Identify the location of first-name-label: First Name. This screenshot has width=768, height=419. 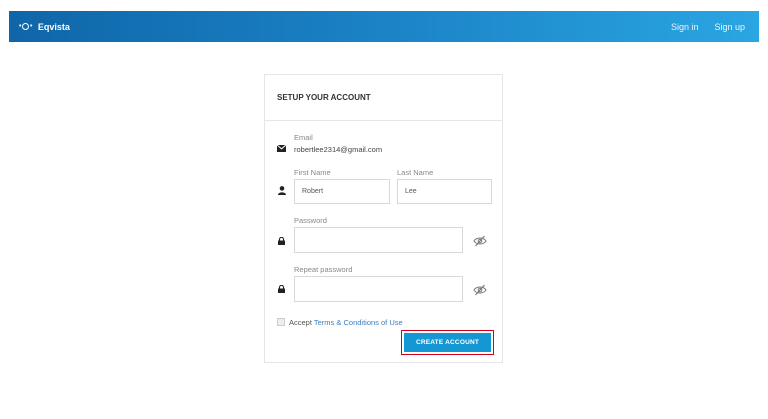
(312, 172).